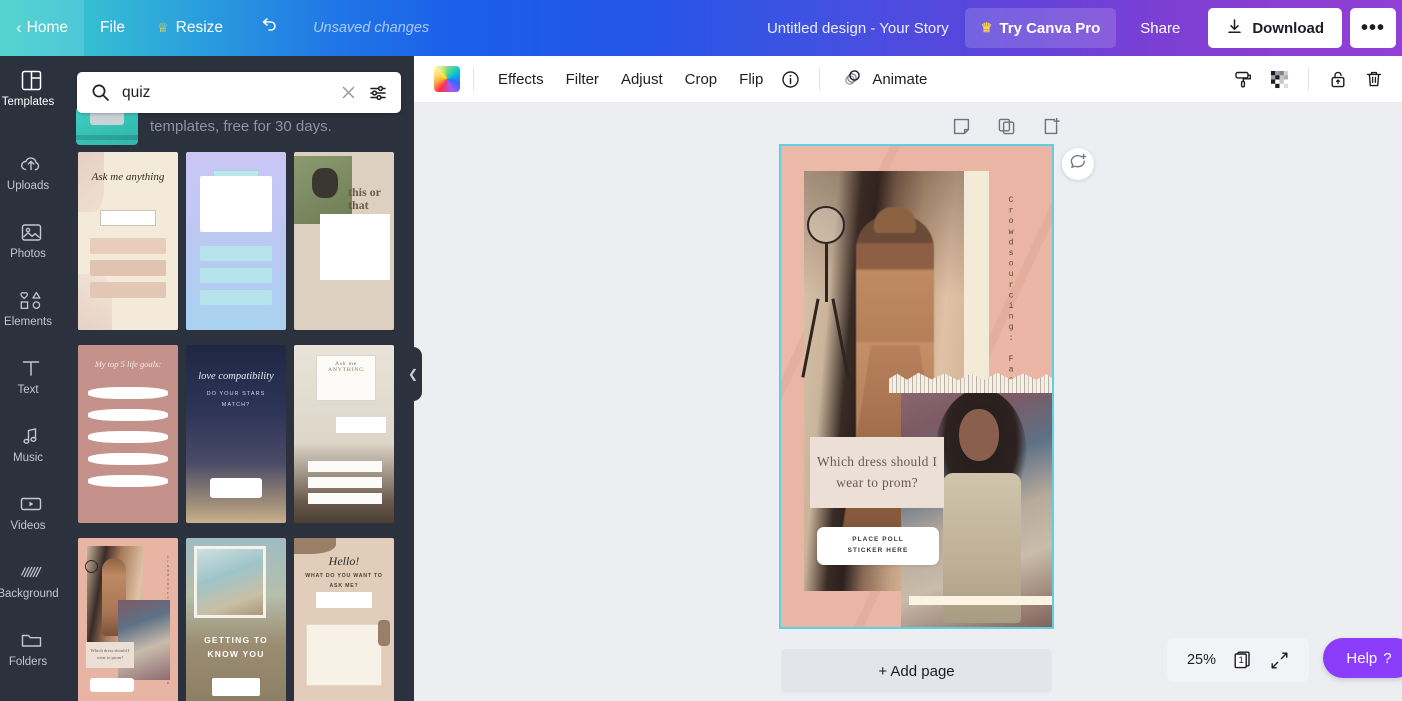 This screenshot has width=1402, height=701. I want to click on clear-search-icon, so click(348, 93).